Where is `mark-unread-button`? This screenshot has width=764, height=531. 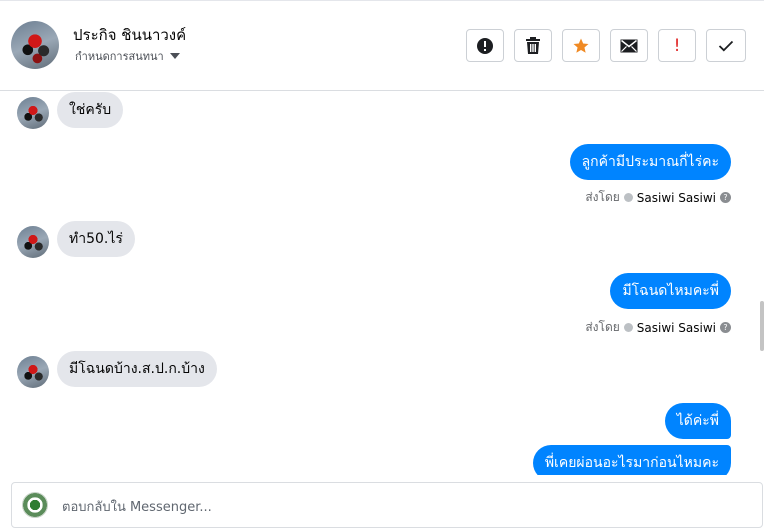
mark-unread-button is located at coordinates (629, 45).